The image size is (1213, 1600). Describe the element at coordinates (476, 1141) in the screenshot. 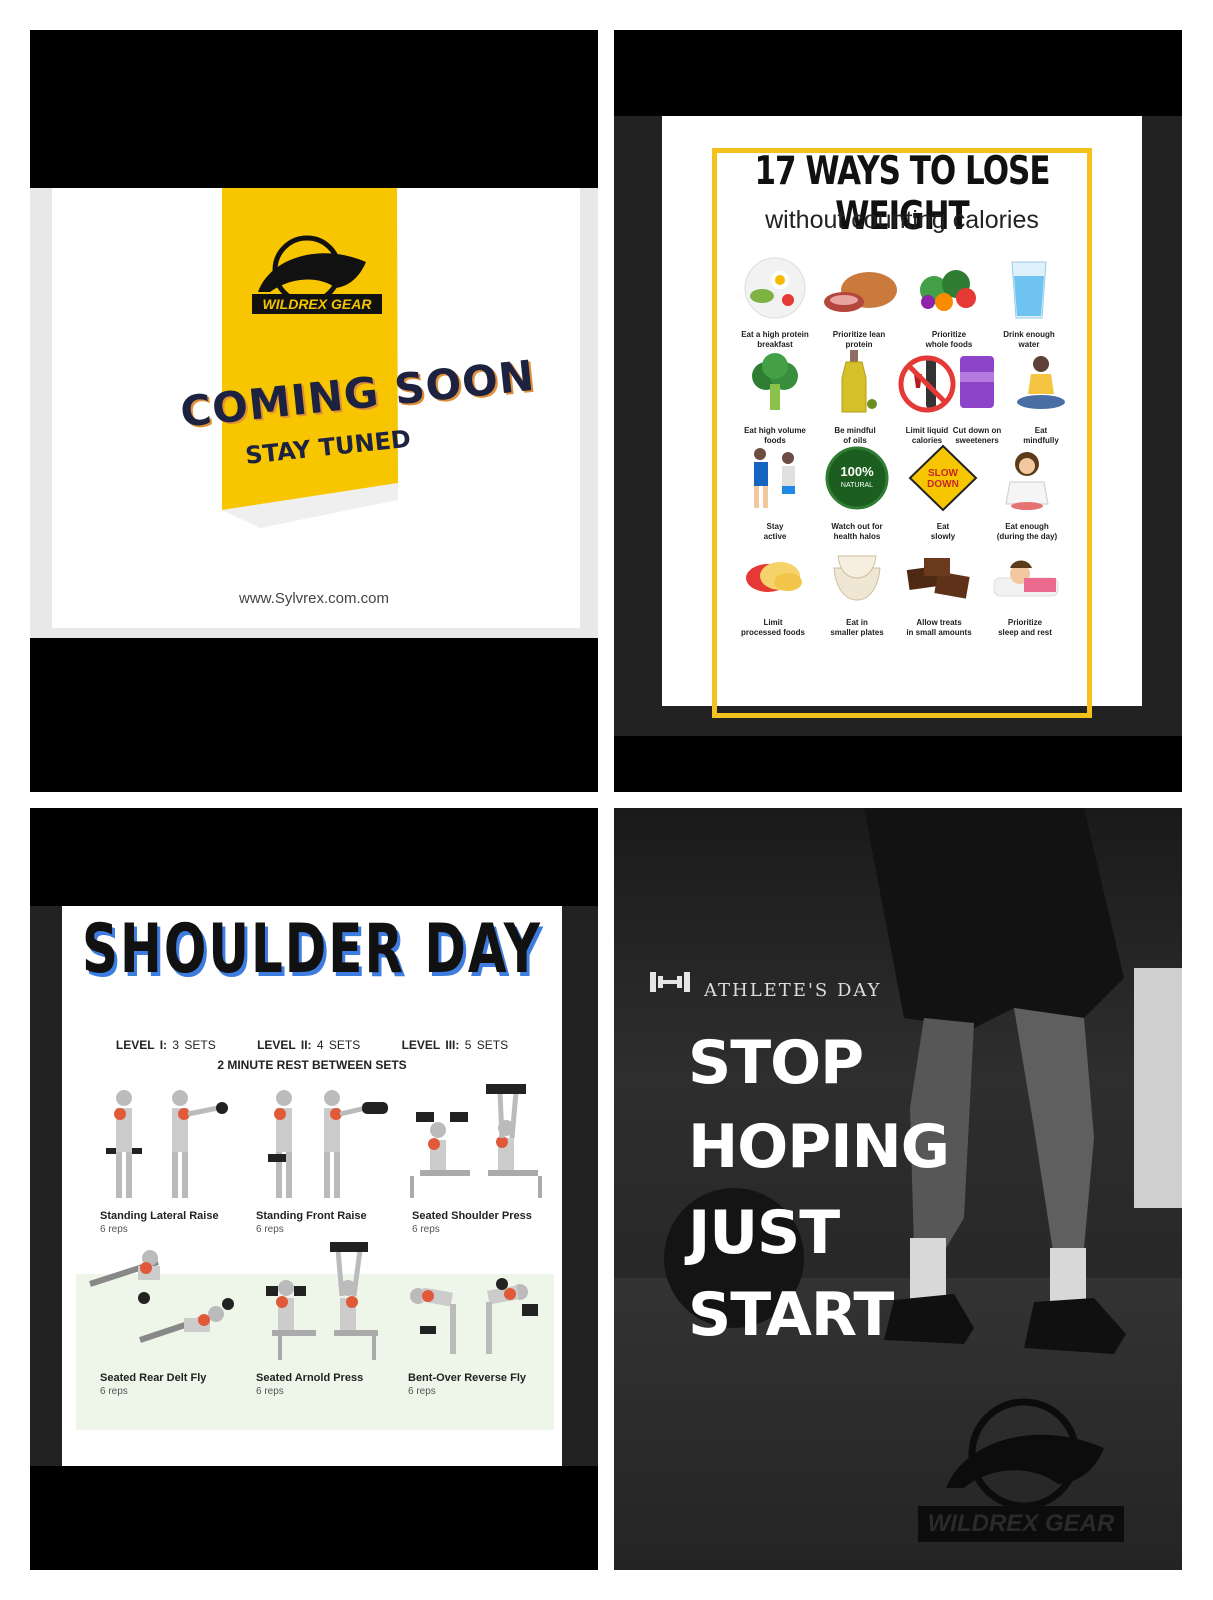

I see `shoulder-press-figure-icon` at that location.